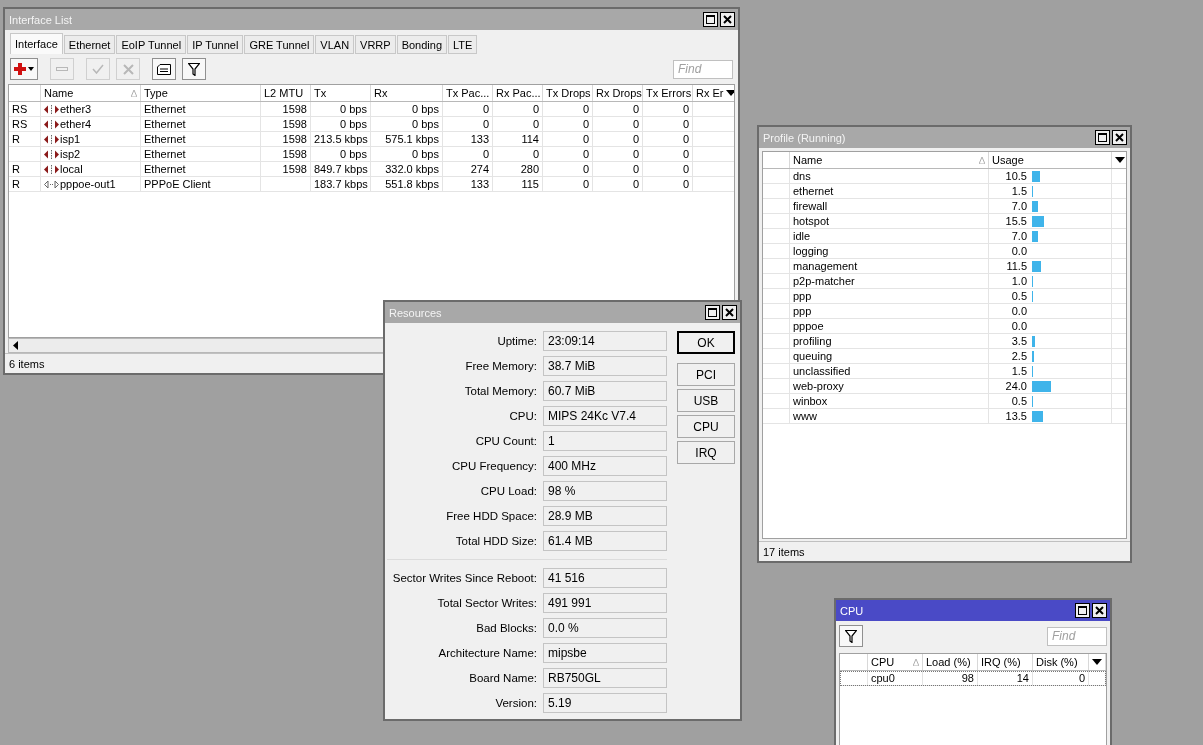 This screenshot has height=745, width=1203. Describe the element at coordinates (40, 19) in the screenshot. I see `window-title: Interface List` at that location.